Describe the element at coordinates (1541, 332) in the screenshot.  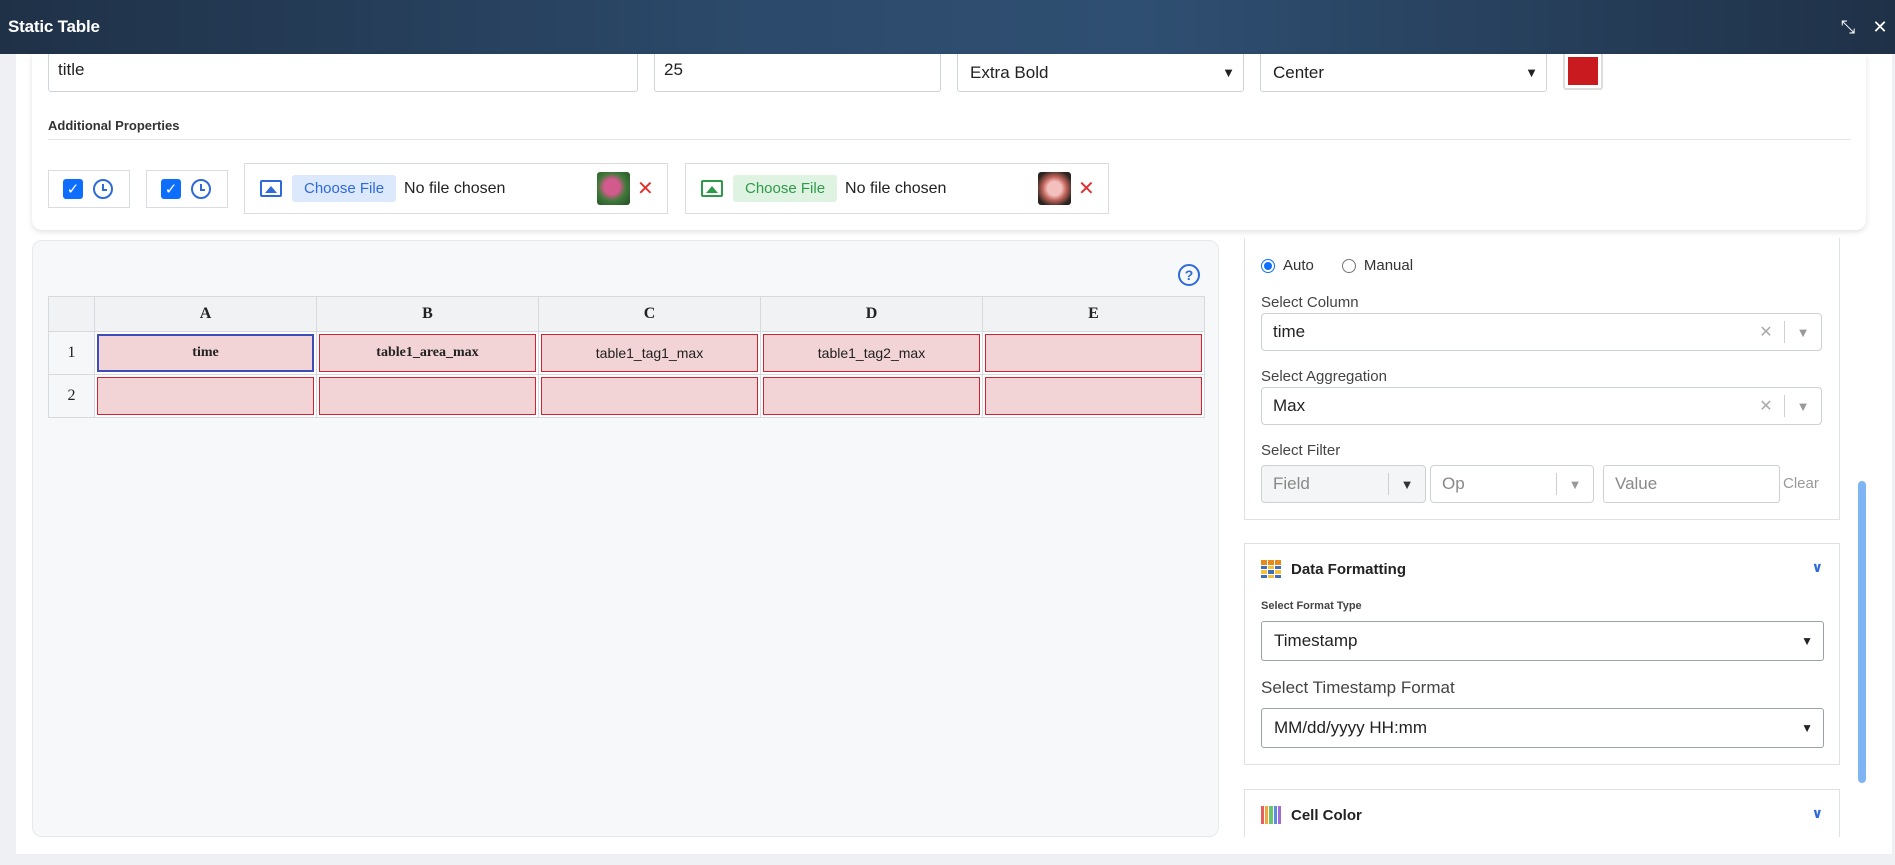
I see `select-column-dropdown: time ✕ ▼` at that location.